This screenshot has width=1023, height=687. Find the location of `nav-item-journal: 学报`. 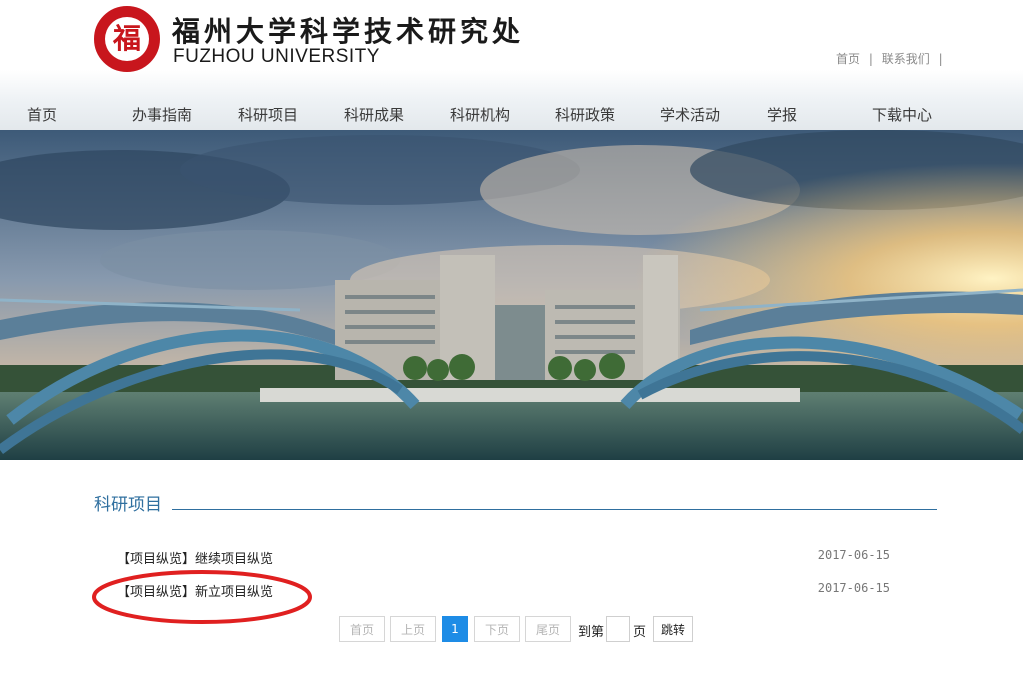

nav-item-journal: 学报 is located at coordinates (782, 114).